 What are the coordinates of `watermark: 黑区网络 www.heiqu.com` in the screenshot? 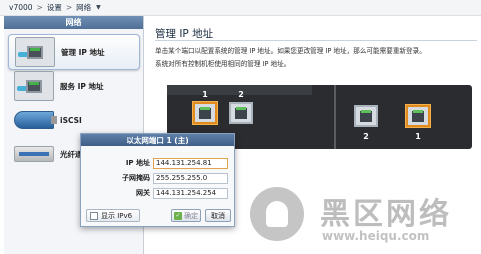 It's located at (364, 219).